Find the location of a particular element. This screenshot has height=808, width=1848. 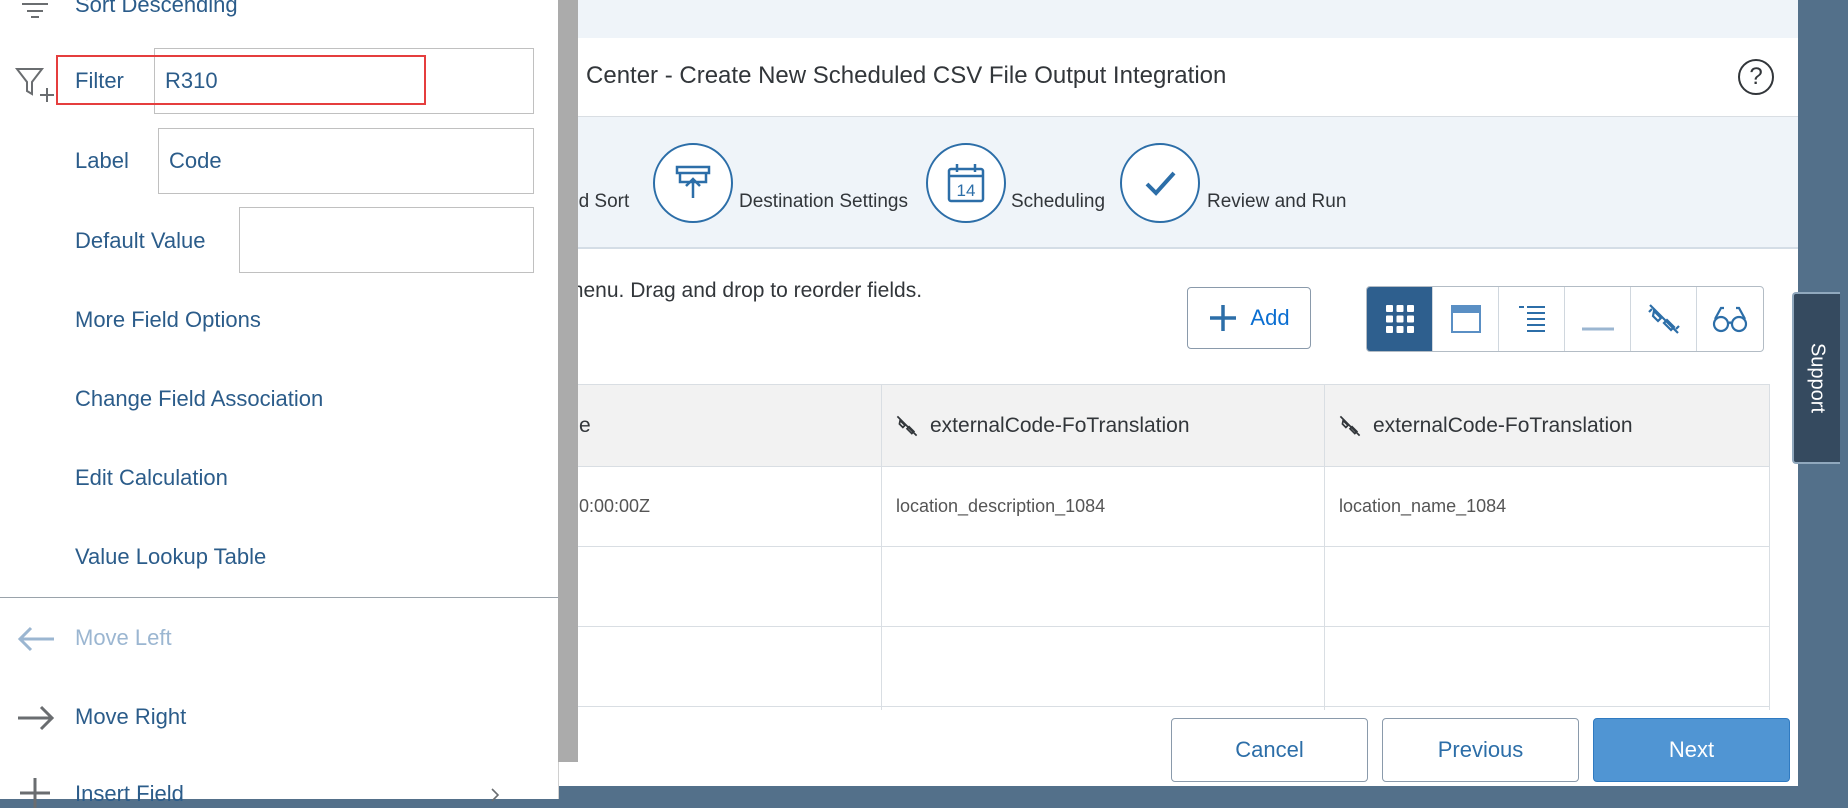

checkmark-icon is located at coordinates (1160, 183).